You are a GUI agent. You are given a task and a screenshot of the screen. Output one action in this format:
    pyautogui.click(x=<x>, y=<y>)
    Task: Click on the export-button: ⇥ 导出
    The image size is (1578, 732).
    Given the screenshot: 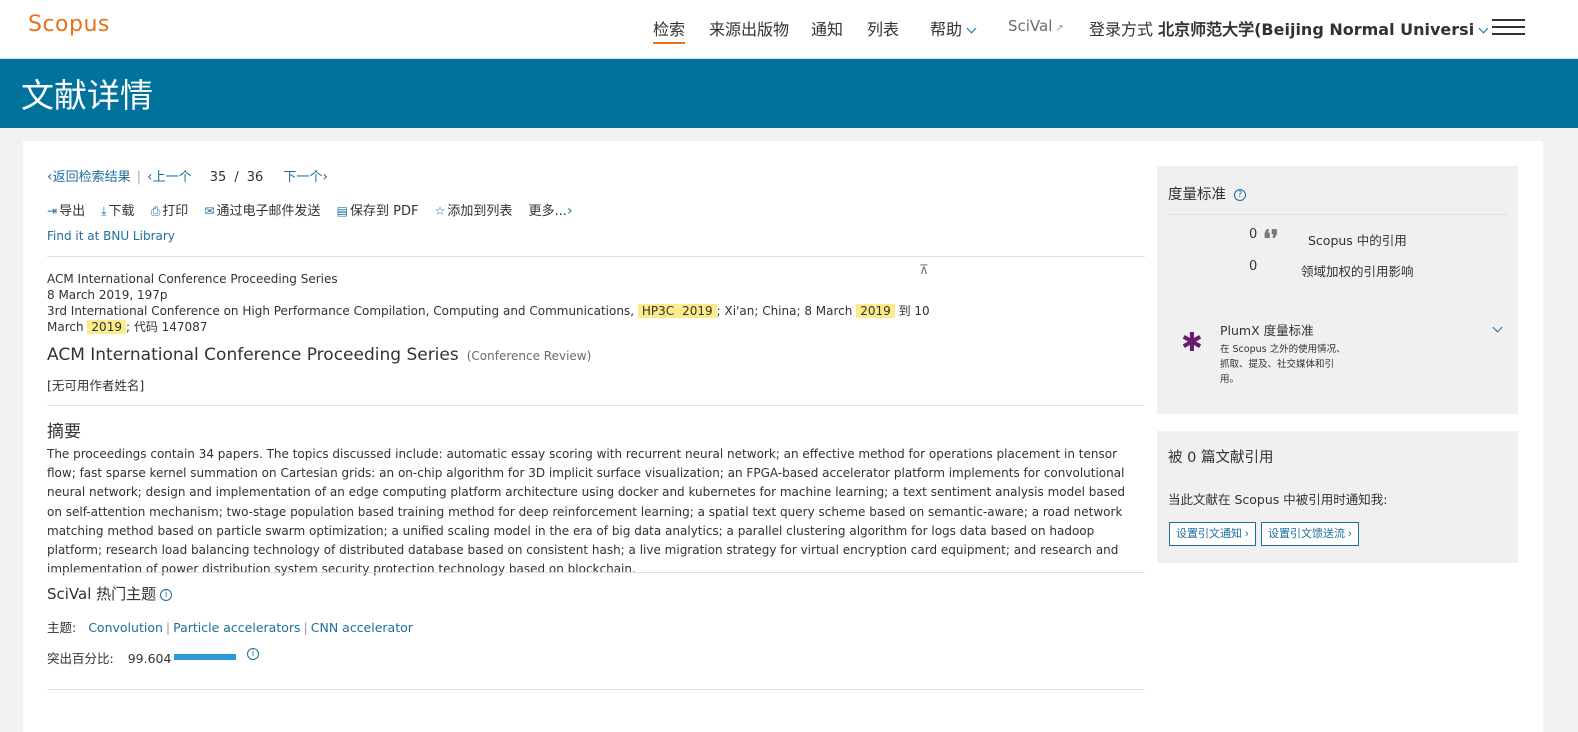 What is the action you would take?
    pyautogui.click(x=66, y=211)
    